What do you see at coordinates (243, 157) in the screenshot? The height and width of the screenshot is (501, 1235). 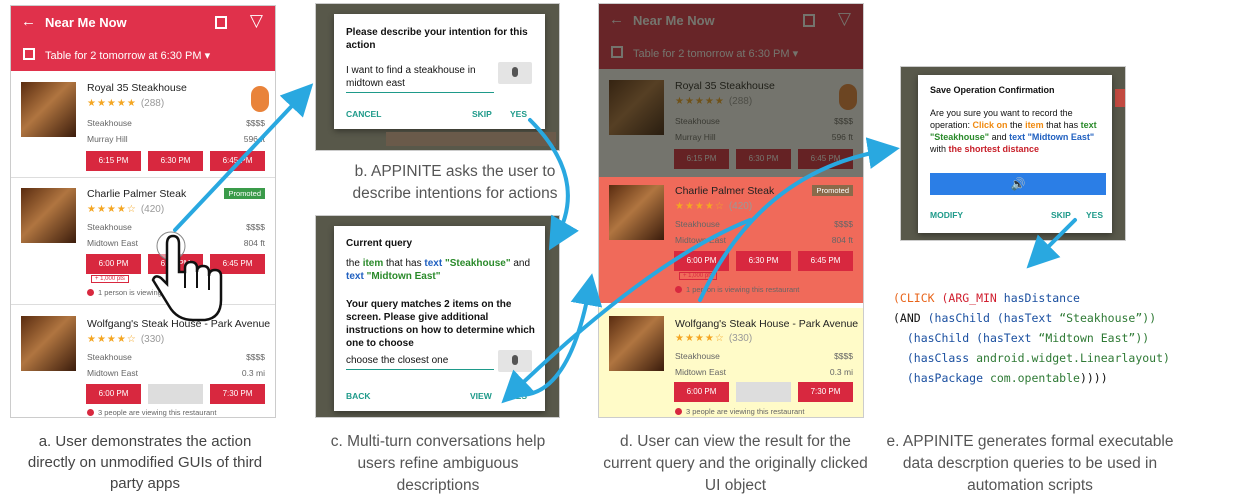 I see `arrow-a-to-b` at bounding box center [243, 157].